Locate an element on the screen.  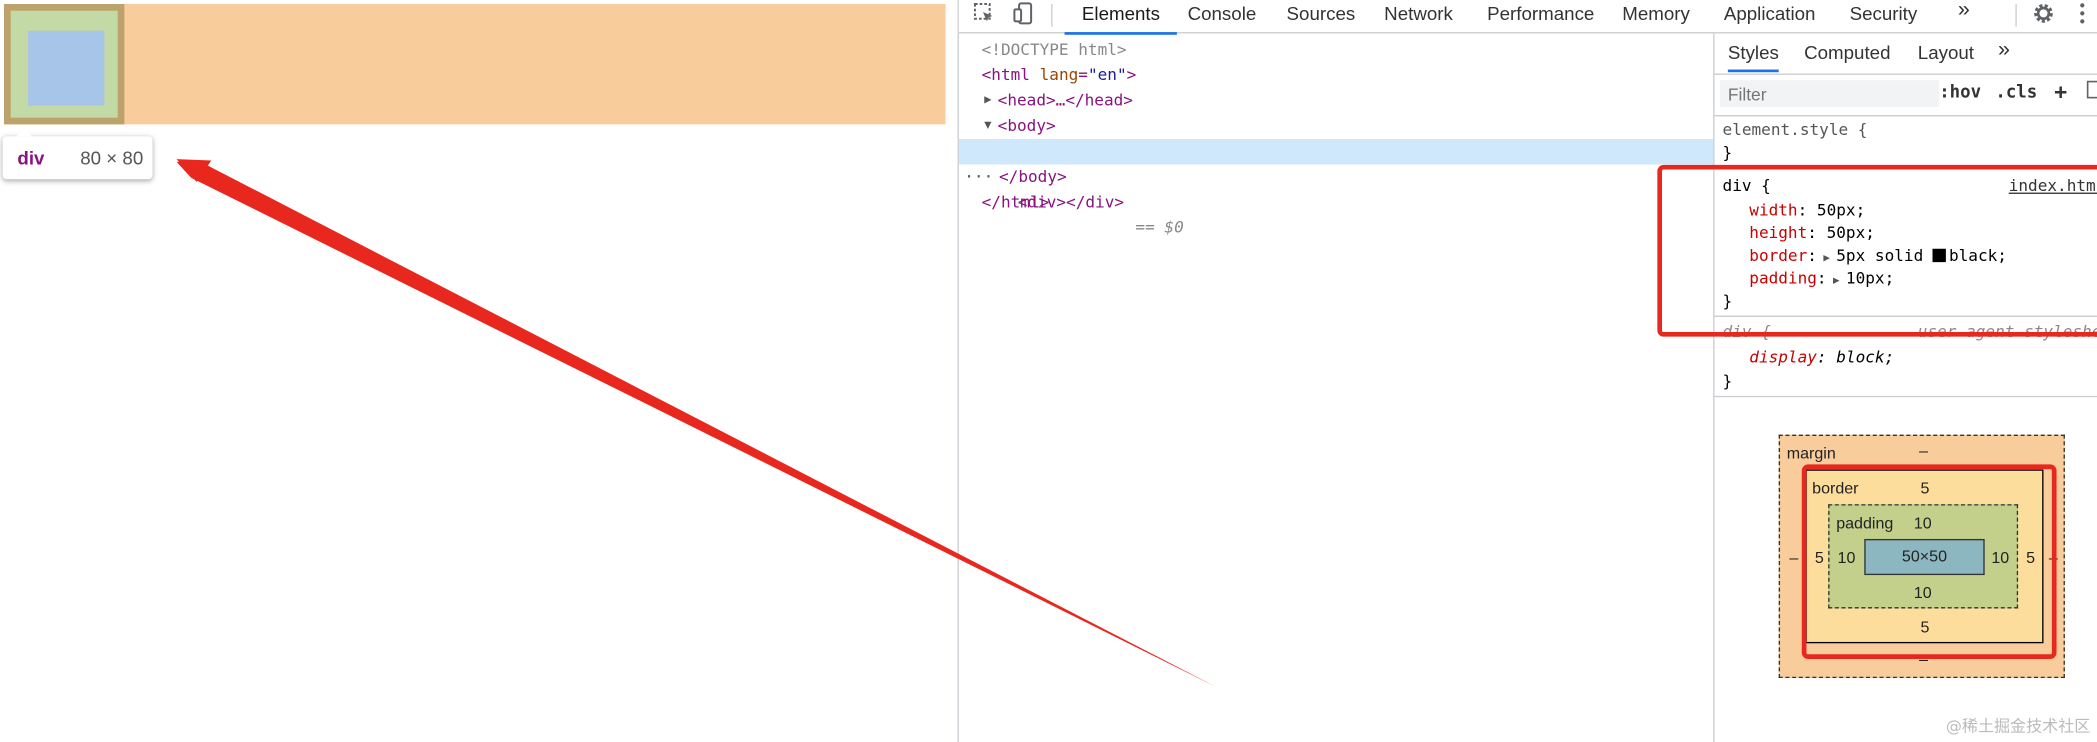
styles-filter-row: :hov .cls + is located at coordinates (1905, 96).